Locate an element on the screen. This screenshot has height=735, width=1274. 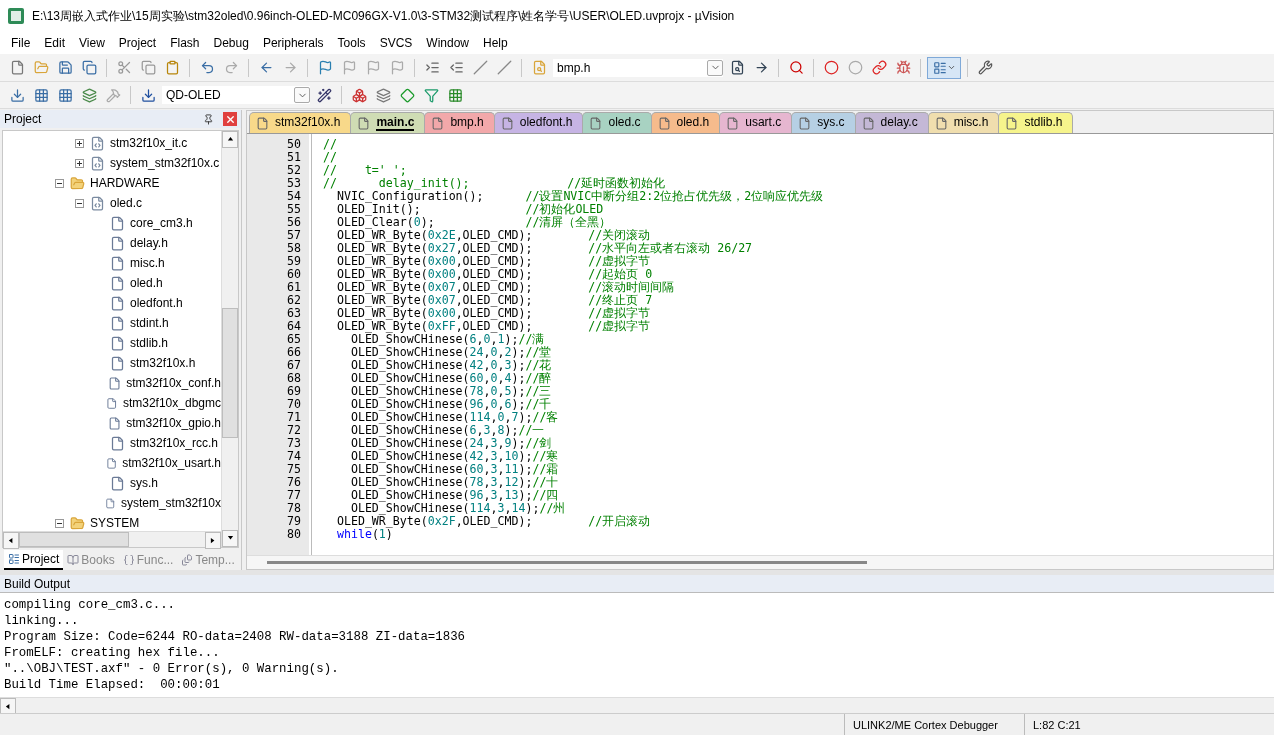
tree-item: SYSTEM is located at coordinates (115, 523).